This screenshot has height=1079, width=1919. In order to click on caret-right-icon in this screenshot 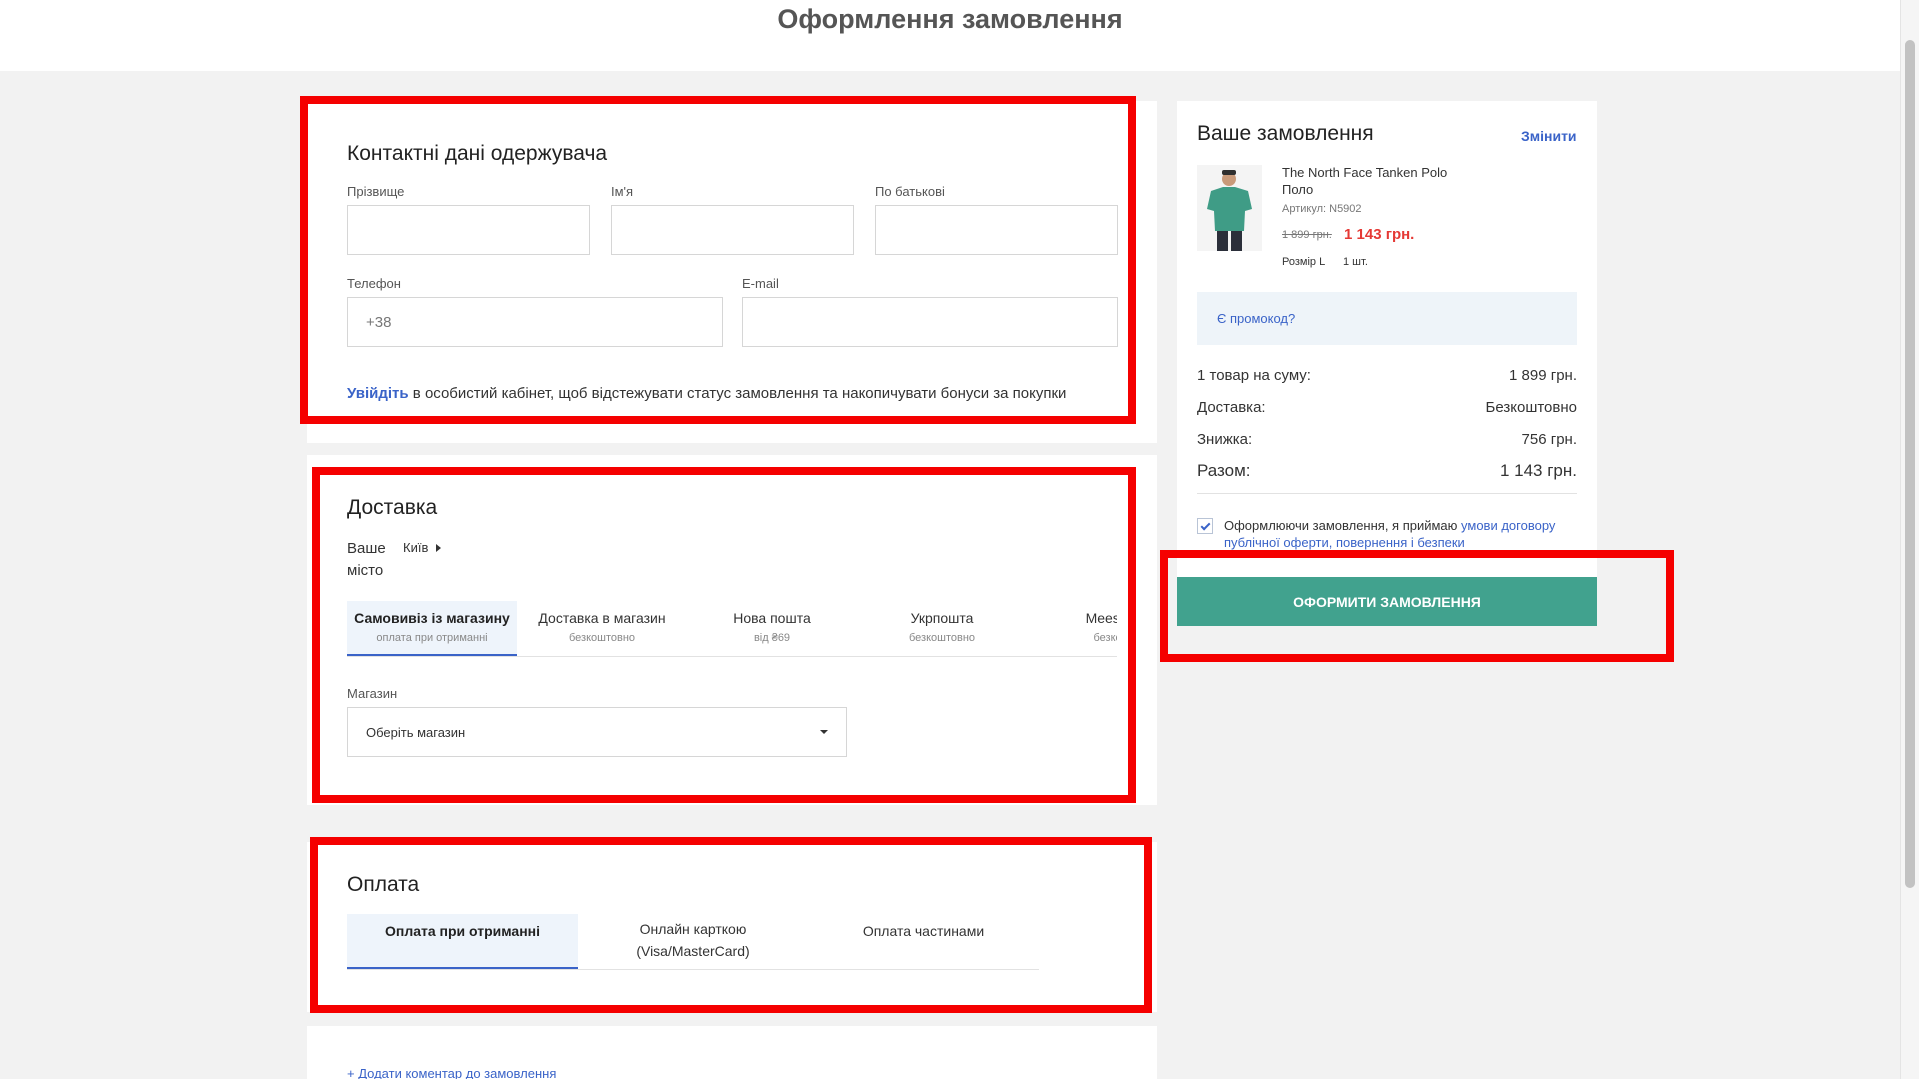, I will do `click(439, 547)`.